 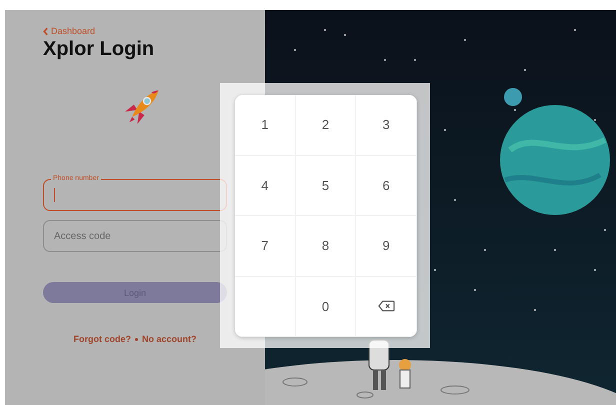 I want to click on digit-key: 7, so click(x=265, y=246).